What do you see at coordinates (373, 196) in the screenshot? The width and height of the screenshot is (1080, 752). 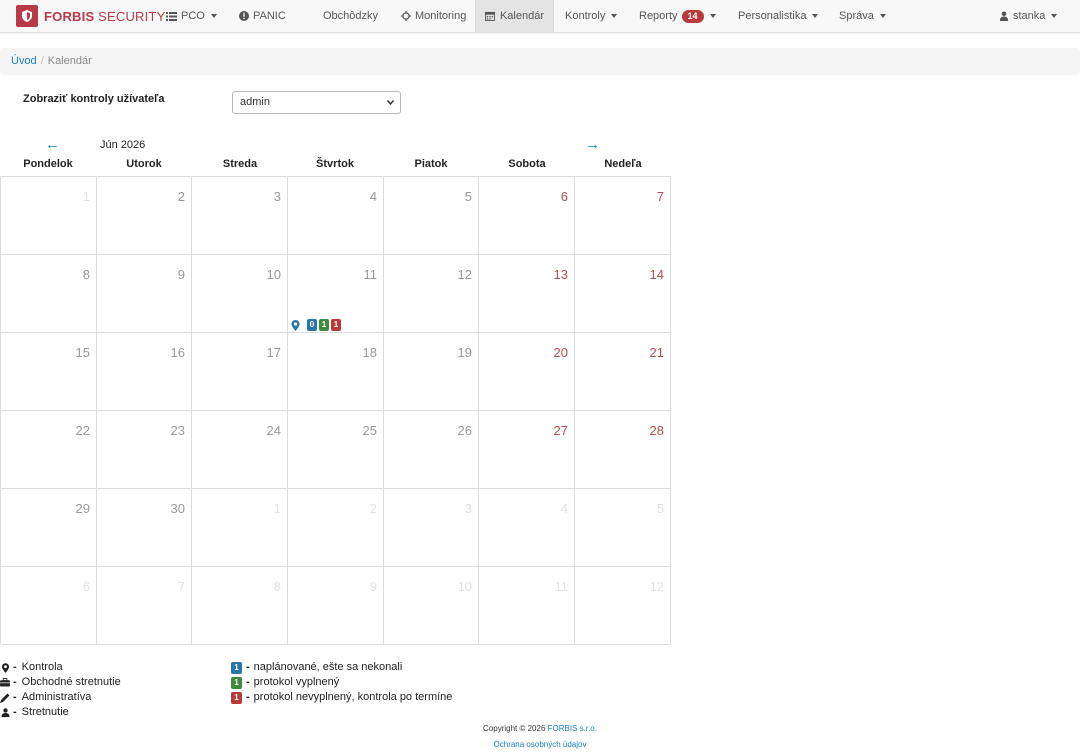 I see `day-number: 4` at bounding box center [373, 196].